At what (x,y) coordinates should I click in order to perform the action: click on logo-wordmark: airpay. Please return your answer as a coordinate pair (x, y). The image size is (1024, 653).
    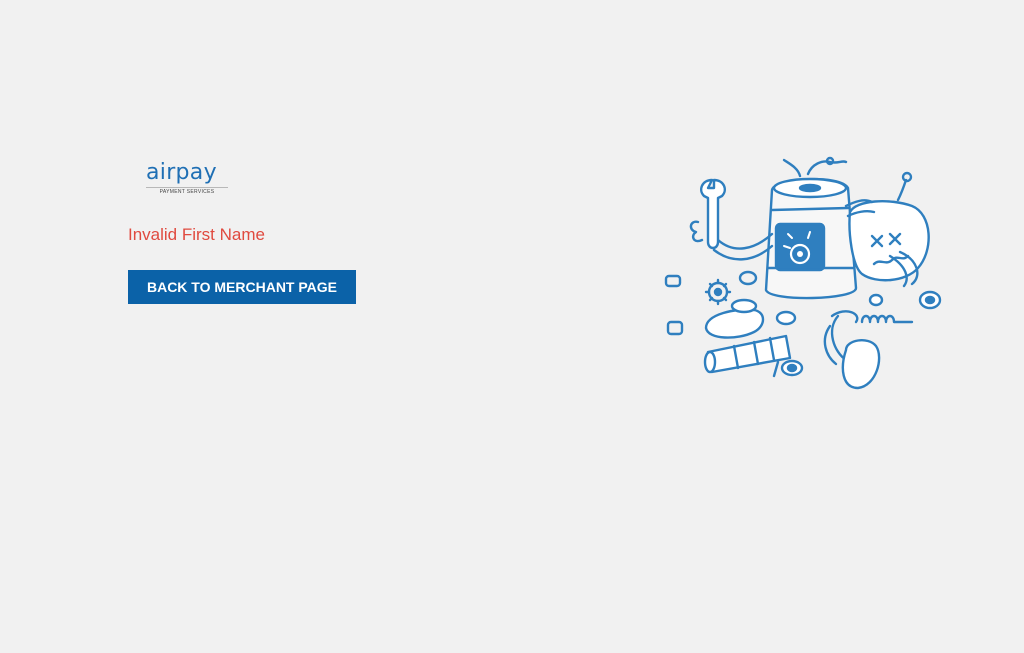
    Looking at the image, I should click on (181, 172).